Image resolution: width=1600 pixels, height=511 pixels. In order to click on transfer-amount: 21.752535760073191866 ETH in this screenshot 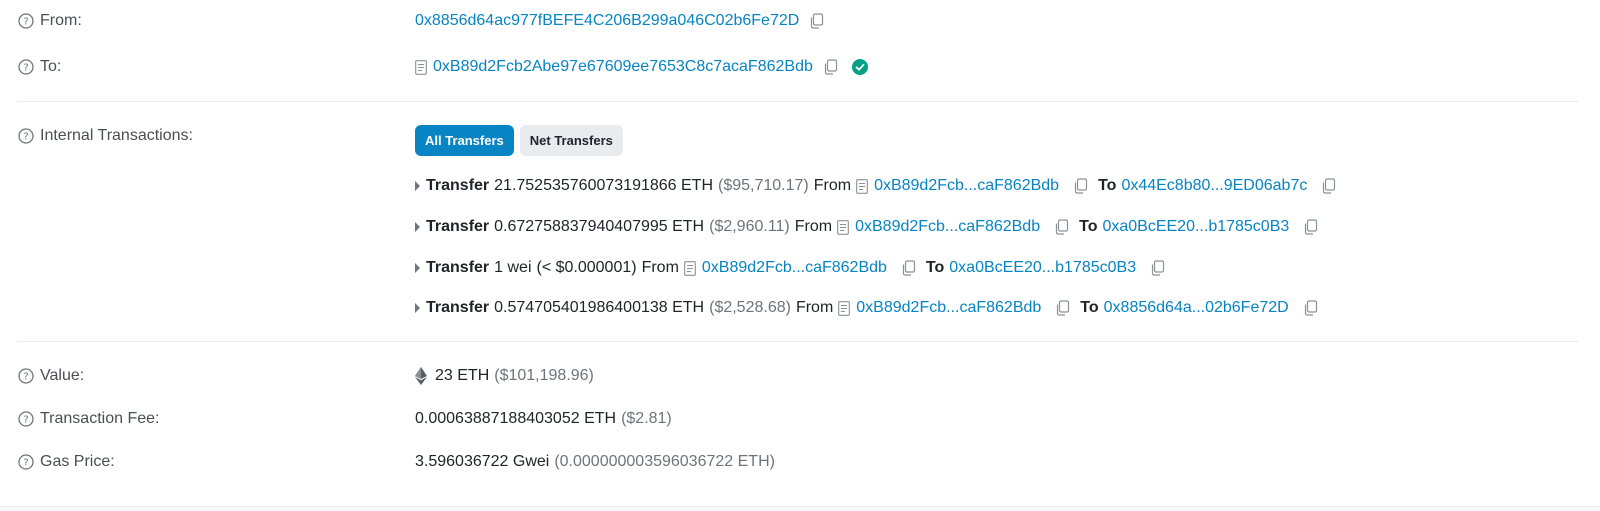, I will do `click(603, 185)`.